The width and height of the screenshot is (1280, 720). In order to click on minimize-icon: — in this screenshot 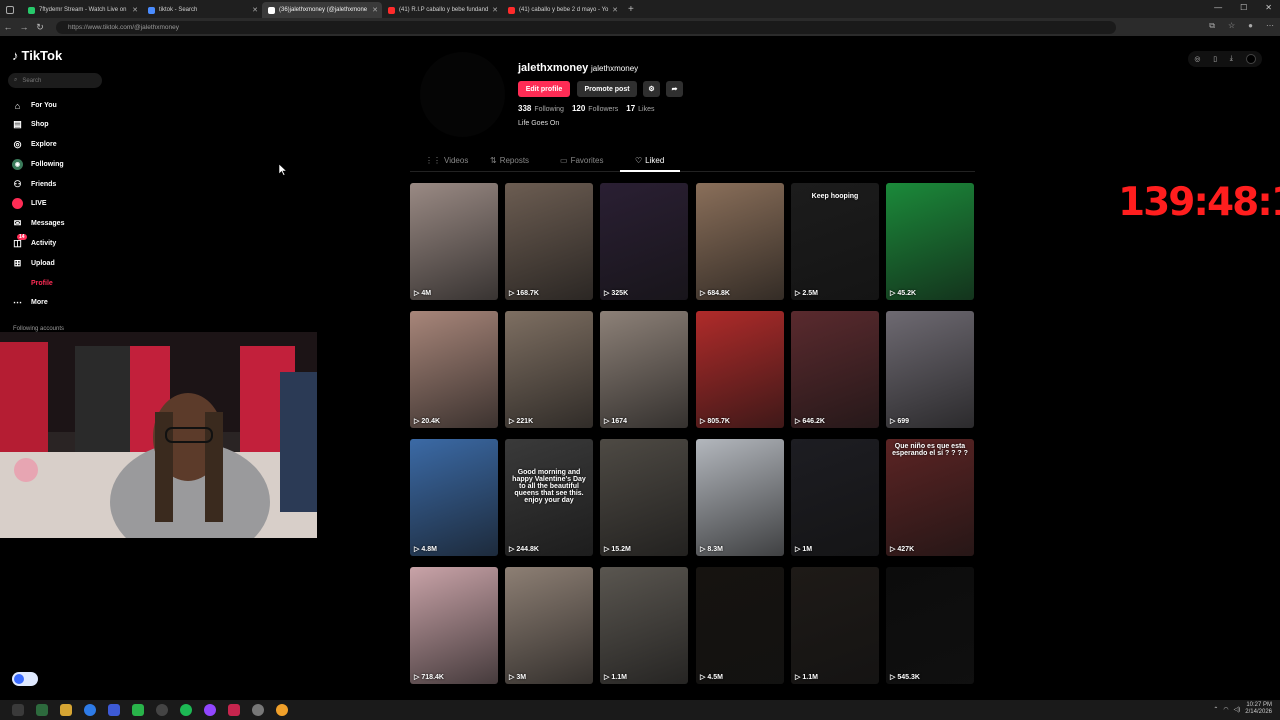, I will do `click(1218, 7)`.